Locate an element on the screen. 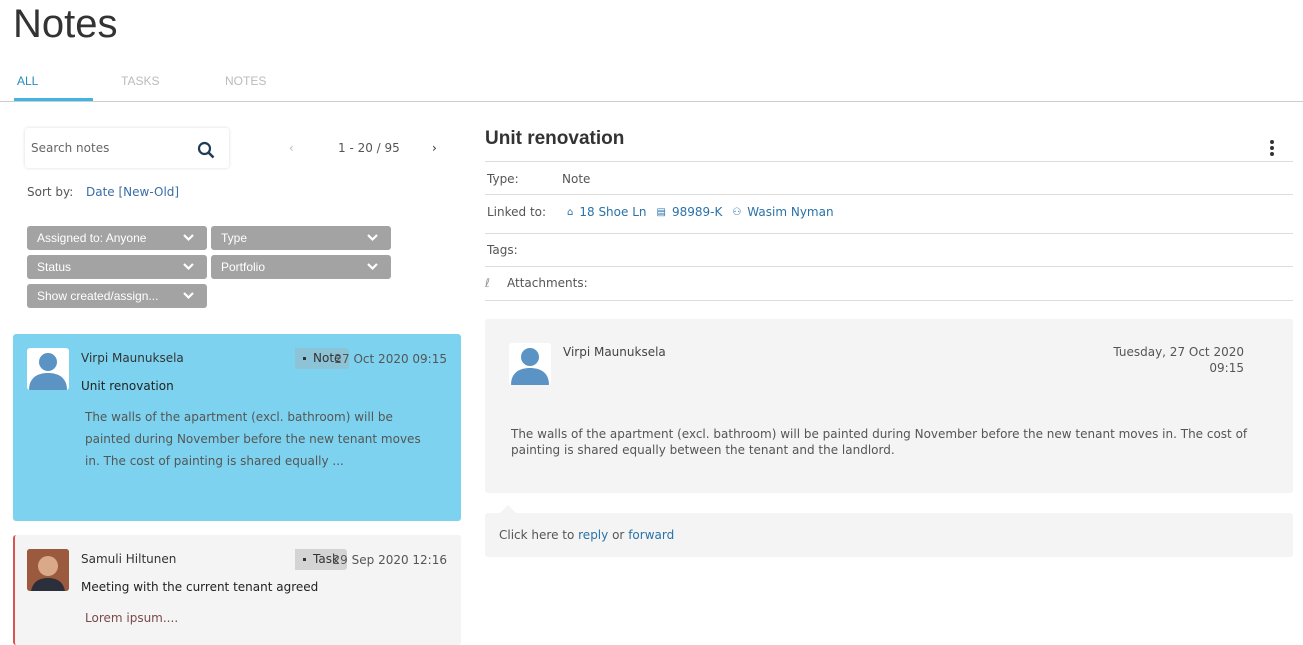  sort-label: Sort by: is located at coordinates (50, 192).